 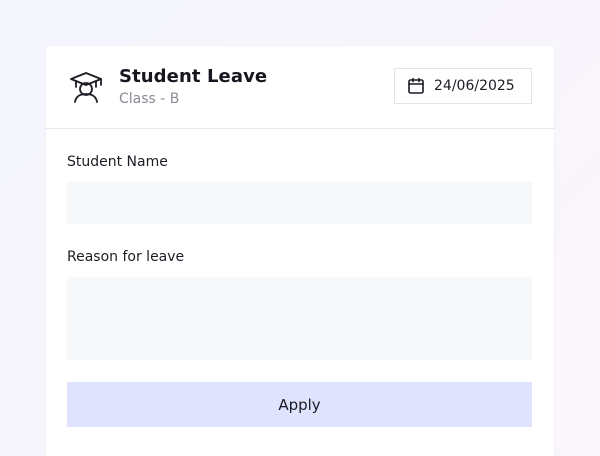 I want to click on date-picker: 24/06/2025, so click(x=463, y=86).